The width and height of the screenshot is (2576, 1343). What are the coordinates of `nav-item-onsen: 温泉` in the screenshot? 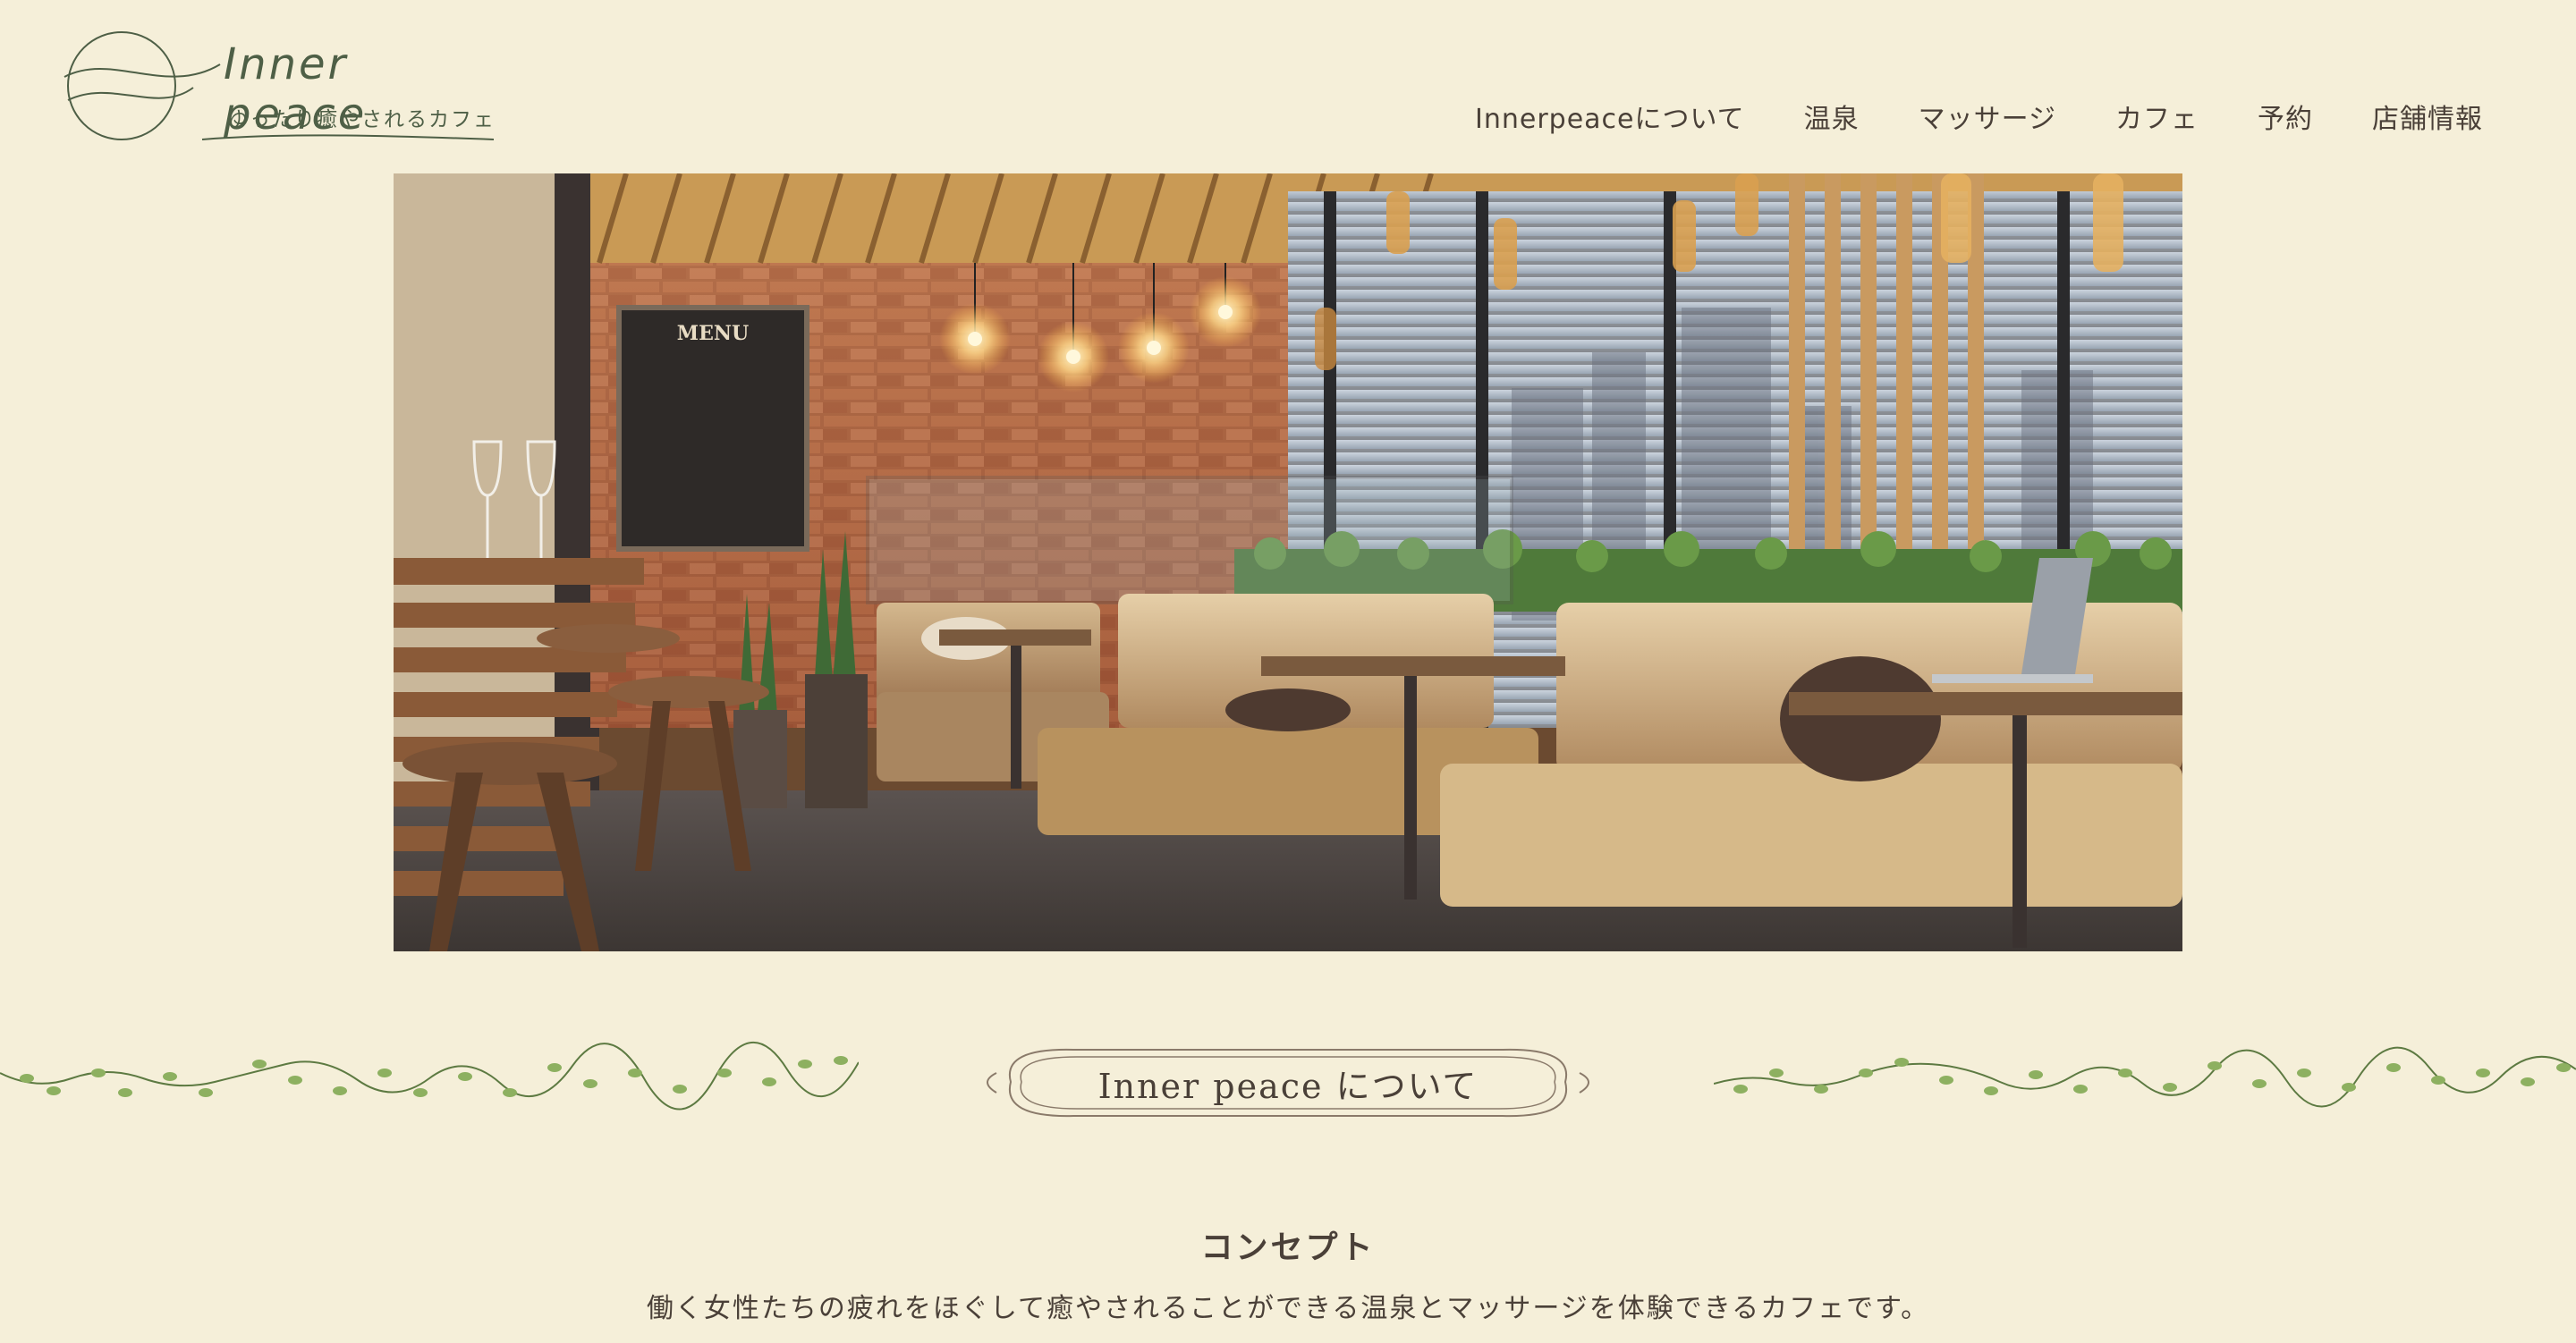 It's located at (1832, 116).